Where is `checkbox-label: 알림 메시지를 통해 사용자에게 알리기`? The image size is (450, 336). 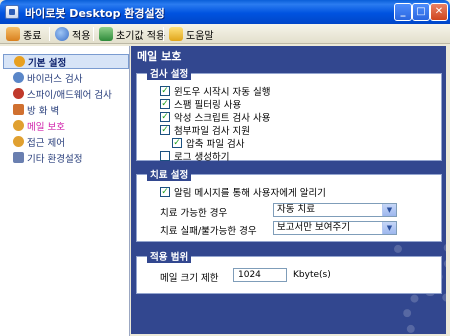 checkbox-label: 알림 메시지를 통해 사용자에게 알리기 is located at coordinates (250, 193).